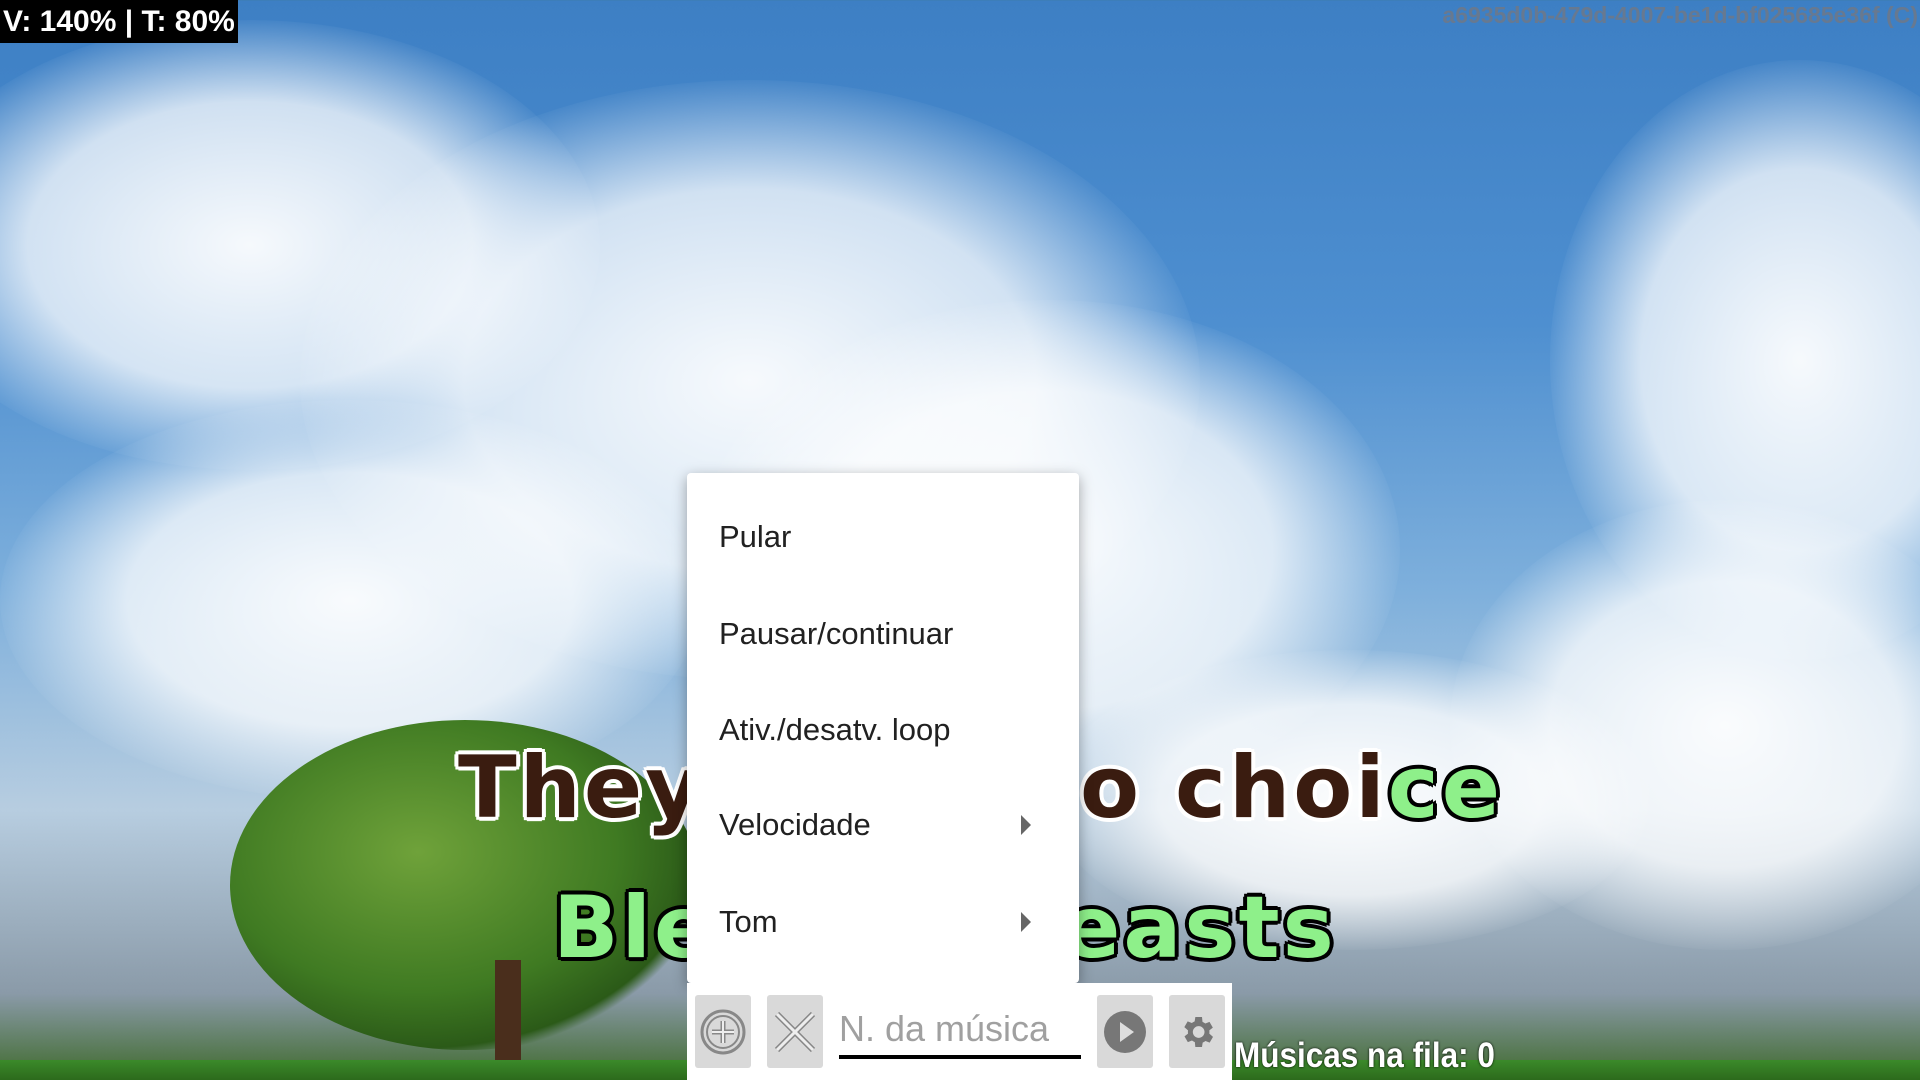 The width and height of the screenshot is (1920, 1080). Describe the element at coordinates (748, 921) in the screenshot. I see `menu-item-label: Tom` at that location.